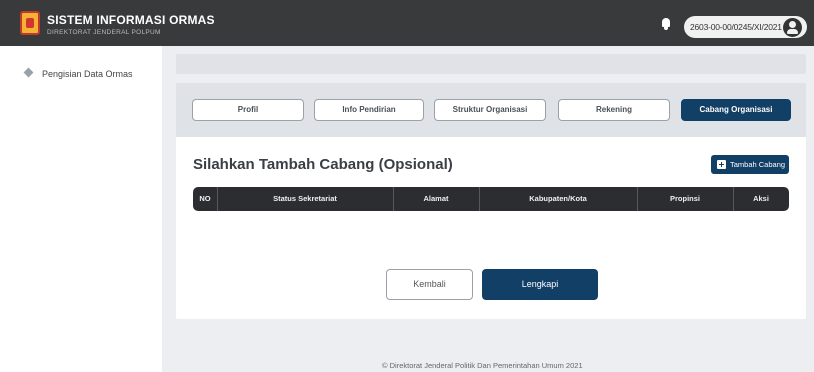 This screenshot has width=814, height=372. Describe the element at coordinates (369, 110) in the screenshot. I see `tab-info-pendirian: Info Pendirian` at that location.